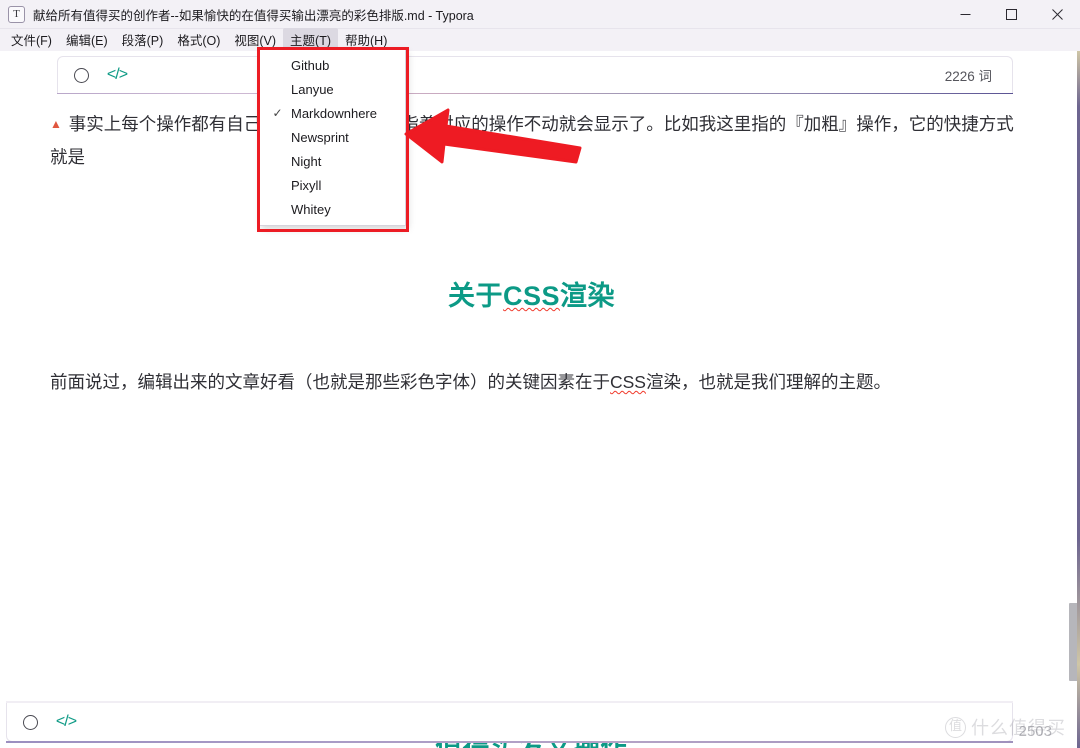  Describe the element at coordinates (330, 382) in the screenshot. I see `paragraph-2-part1: 前面说过，编辑出来的文章好看（也就是那些彩色字体）的关键因素在于` at that location.